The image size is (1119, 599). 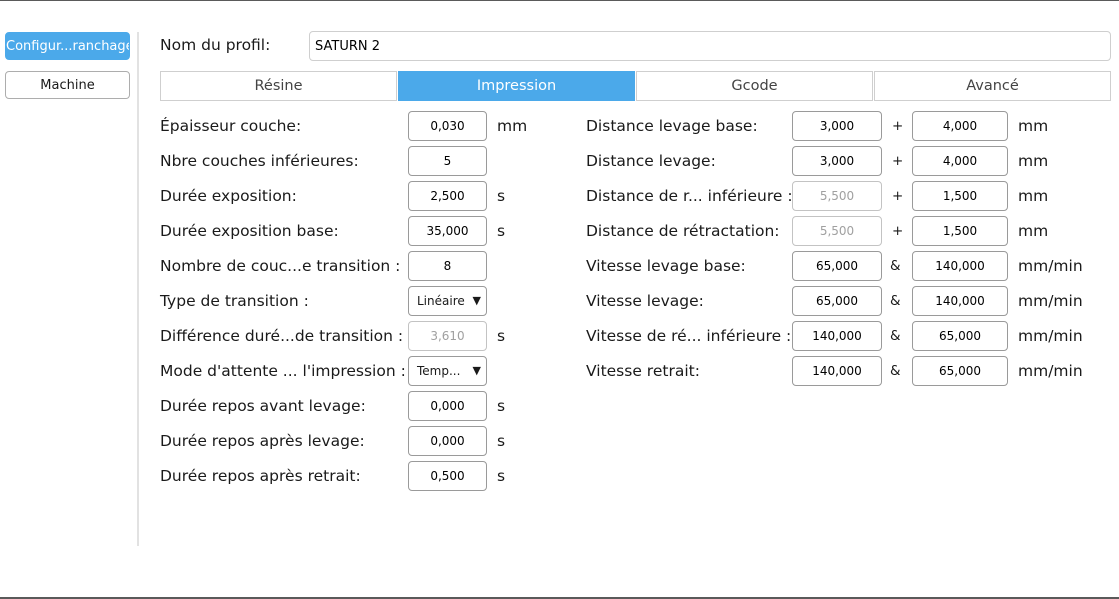 I want to click on bottom-retract-distance-sep: +, so click(x=898, y=196).